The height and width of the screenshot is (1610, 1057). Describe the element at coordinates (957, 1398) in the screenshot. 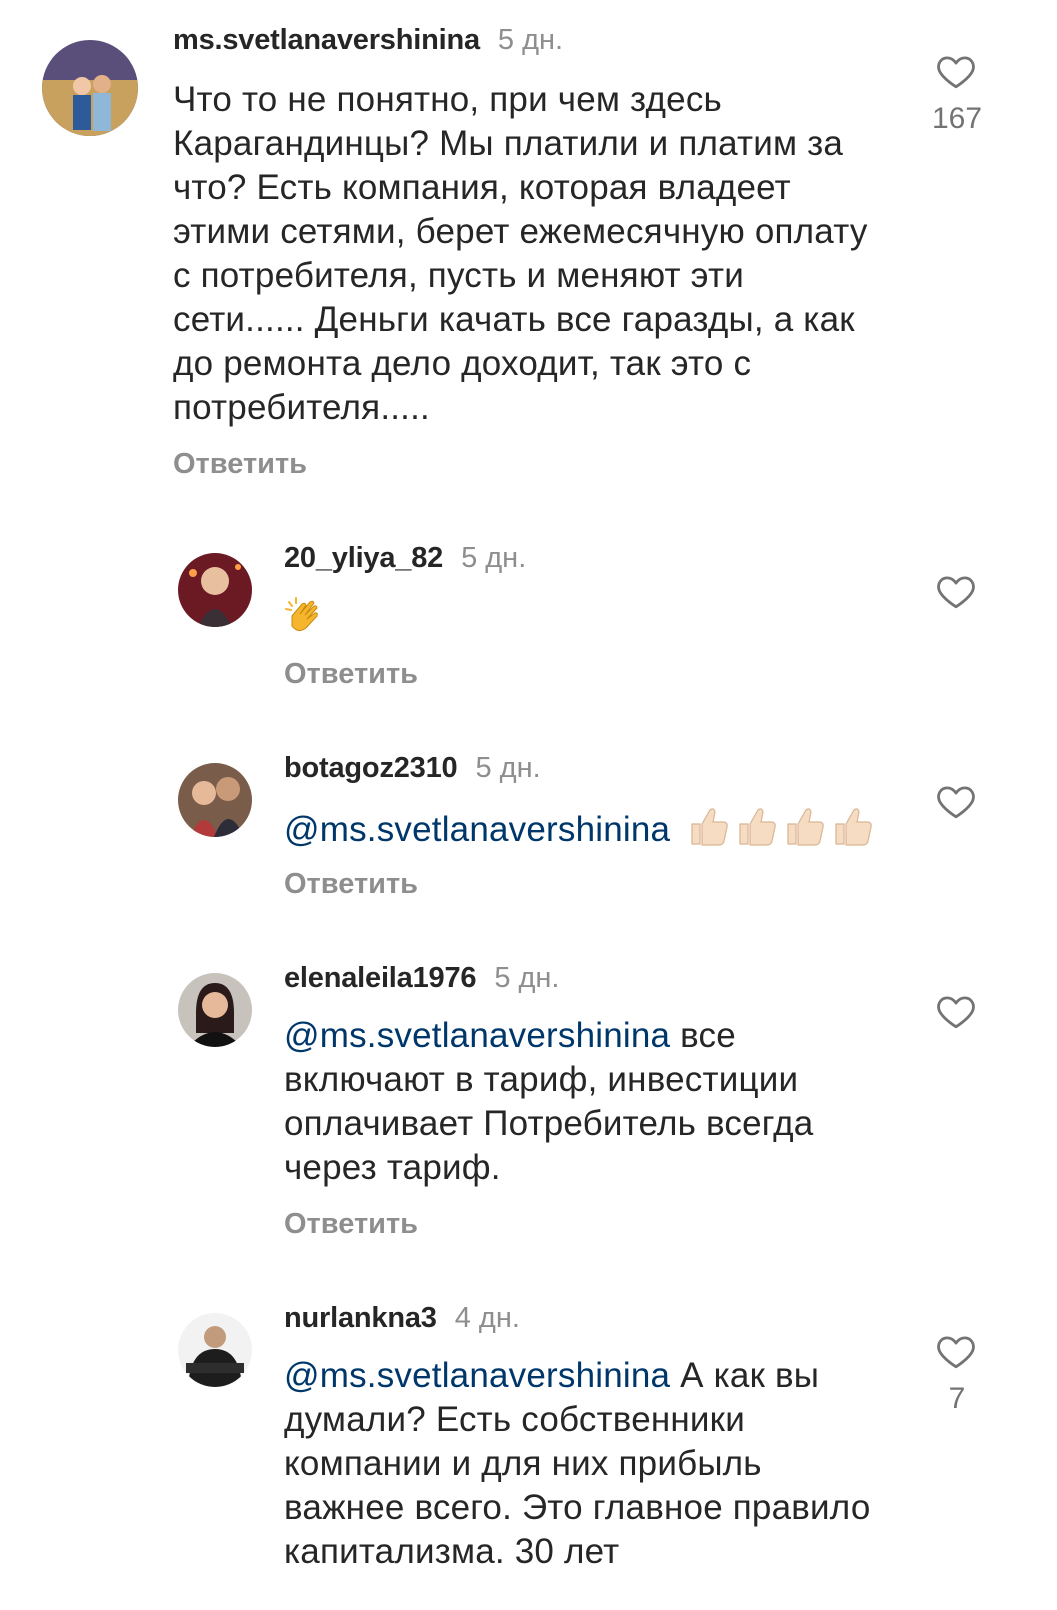

I see `like-count: 7` at that location.